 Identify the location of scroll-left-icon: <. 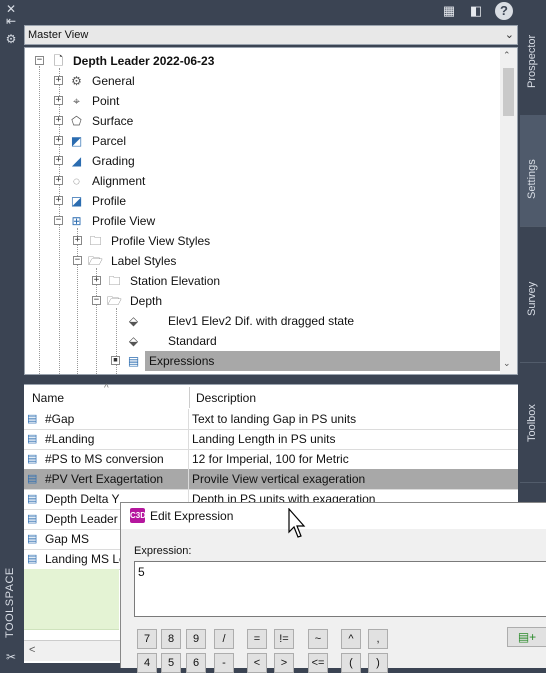
(32, 650).